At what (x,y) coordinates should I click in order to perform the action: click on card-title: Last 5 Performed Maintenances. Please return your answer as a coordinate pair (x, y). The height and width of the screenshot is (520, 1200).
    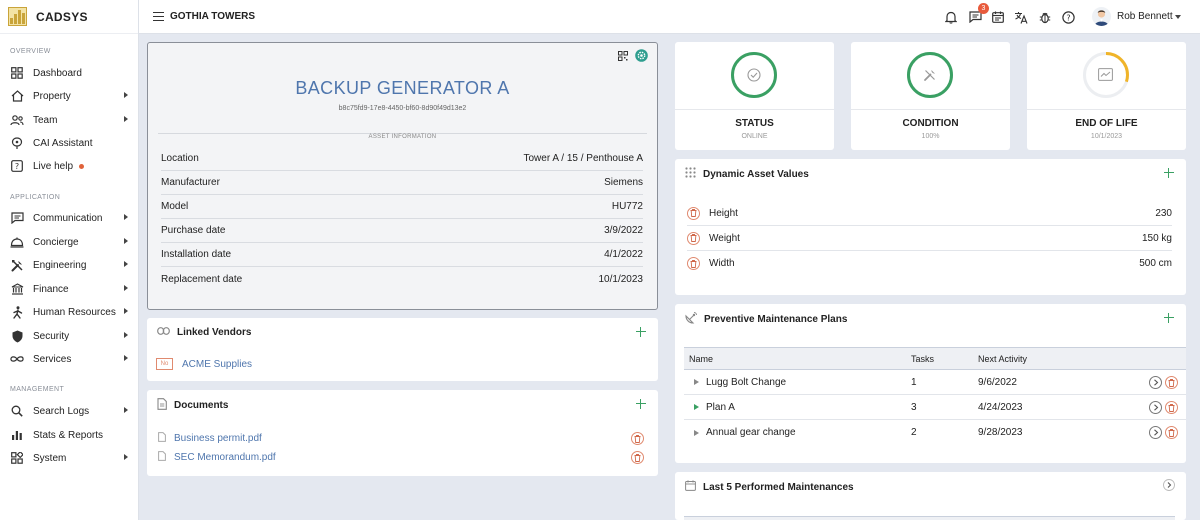
    Looking at the image, I should click on (778, 487).